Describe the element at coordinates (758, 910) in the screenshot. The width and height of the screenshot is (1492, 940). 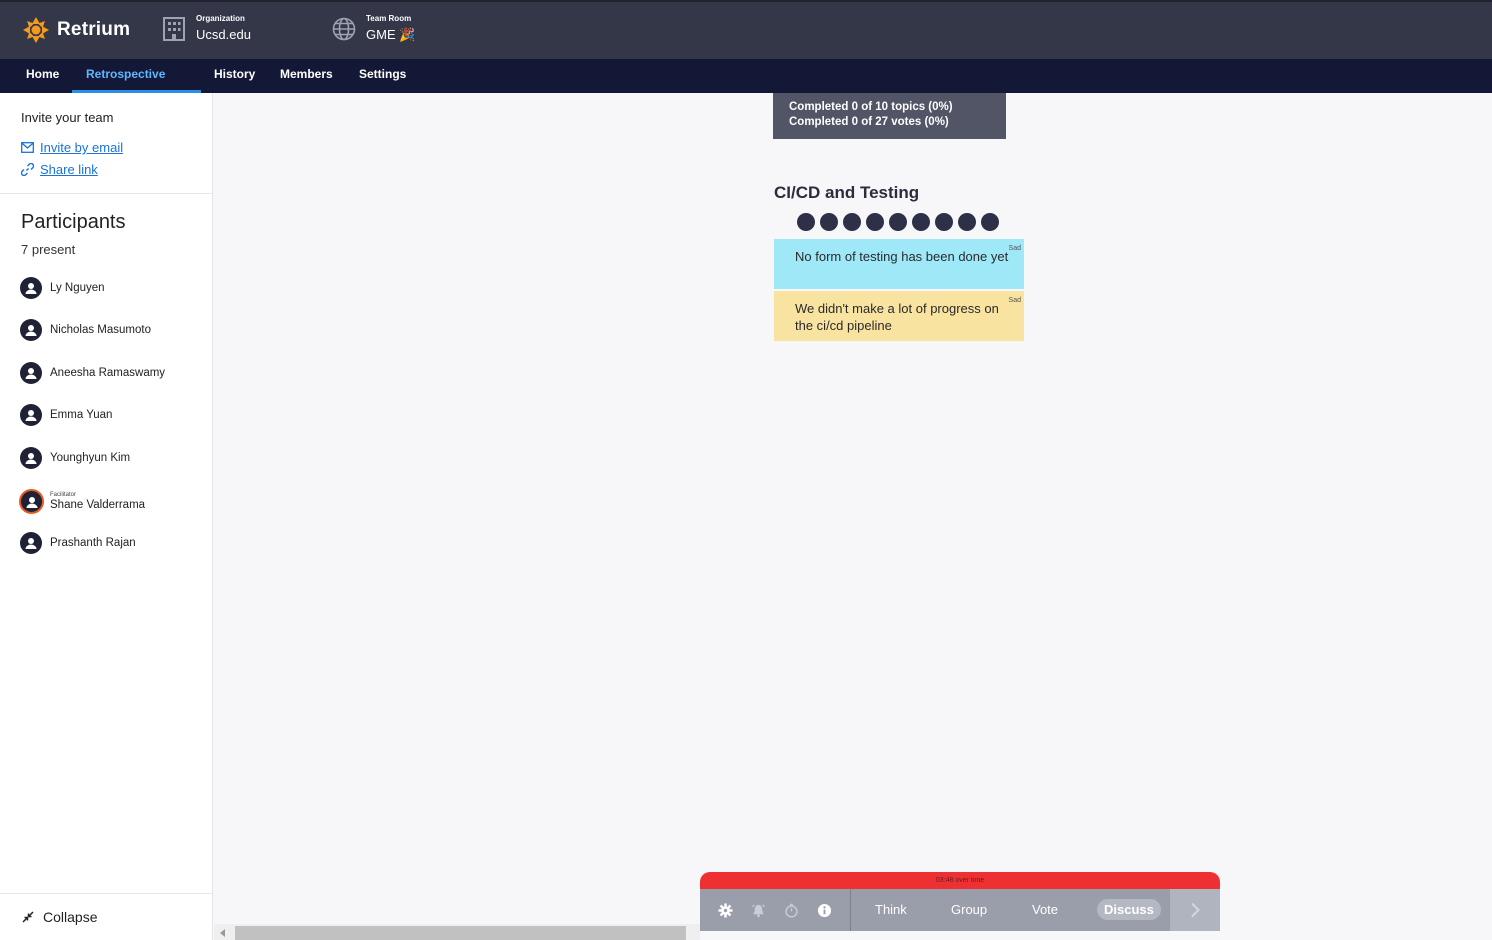
I see `alarm-icon` at that location.